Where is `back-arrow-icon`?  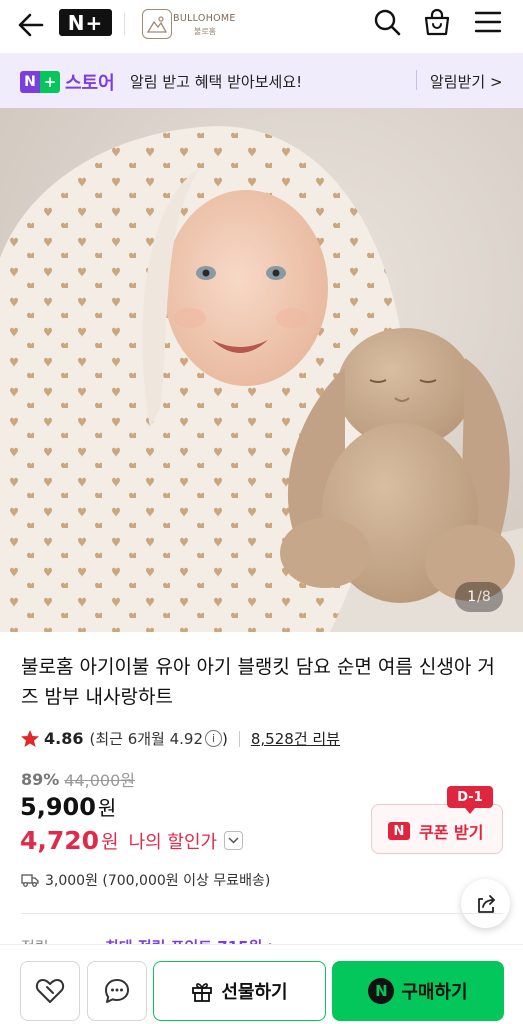 back-arrow-icon is located at coordinates (31, 25).